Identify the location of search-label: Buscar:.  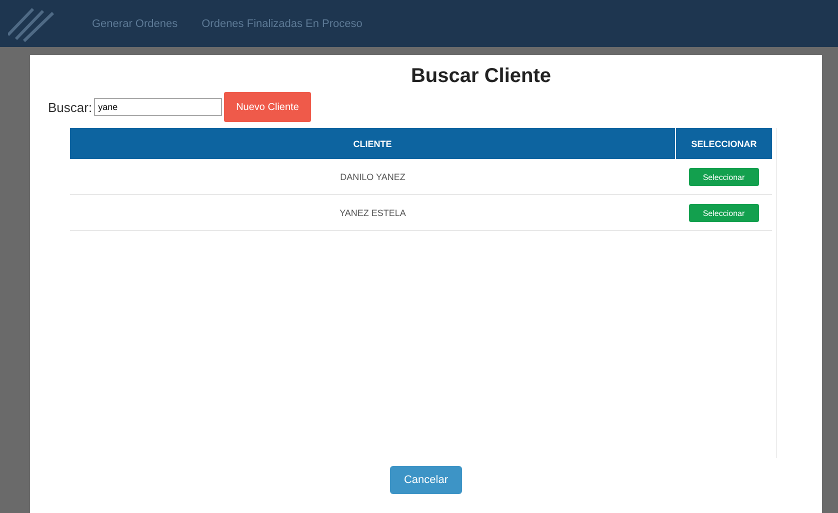
(70, 107).